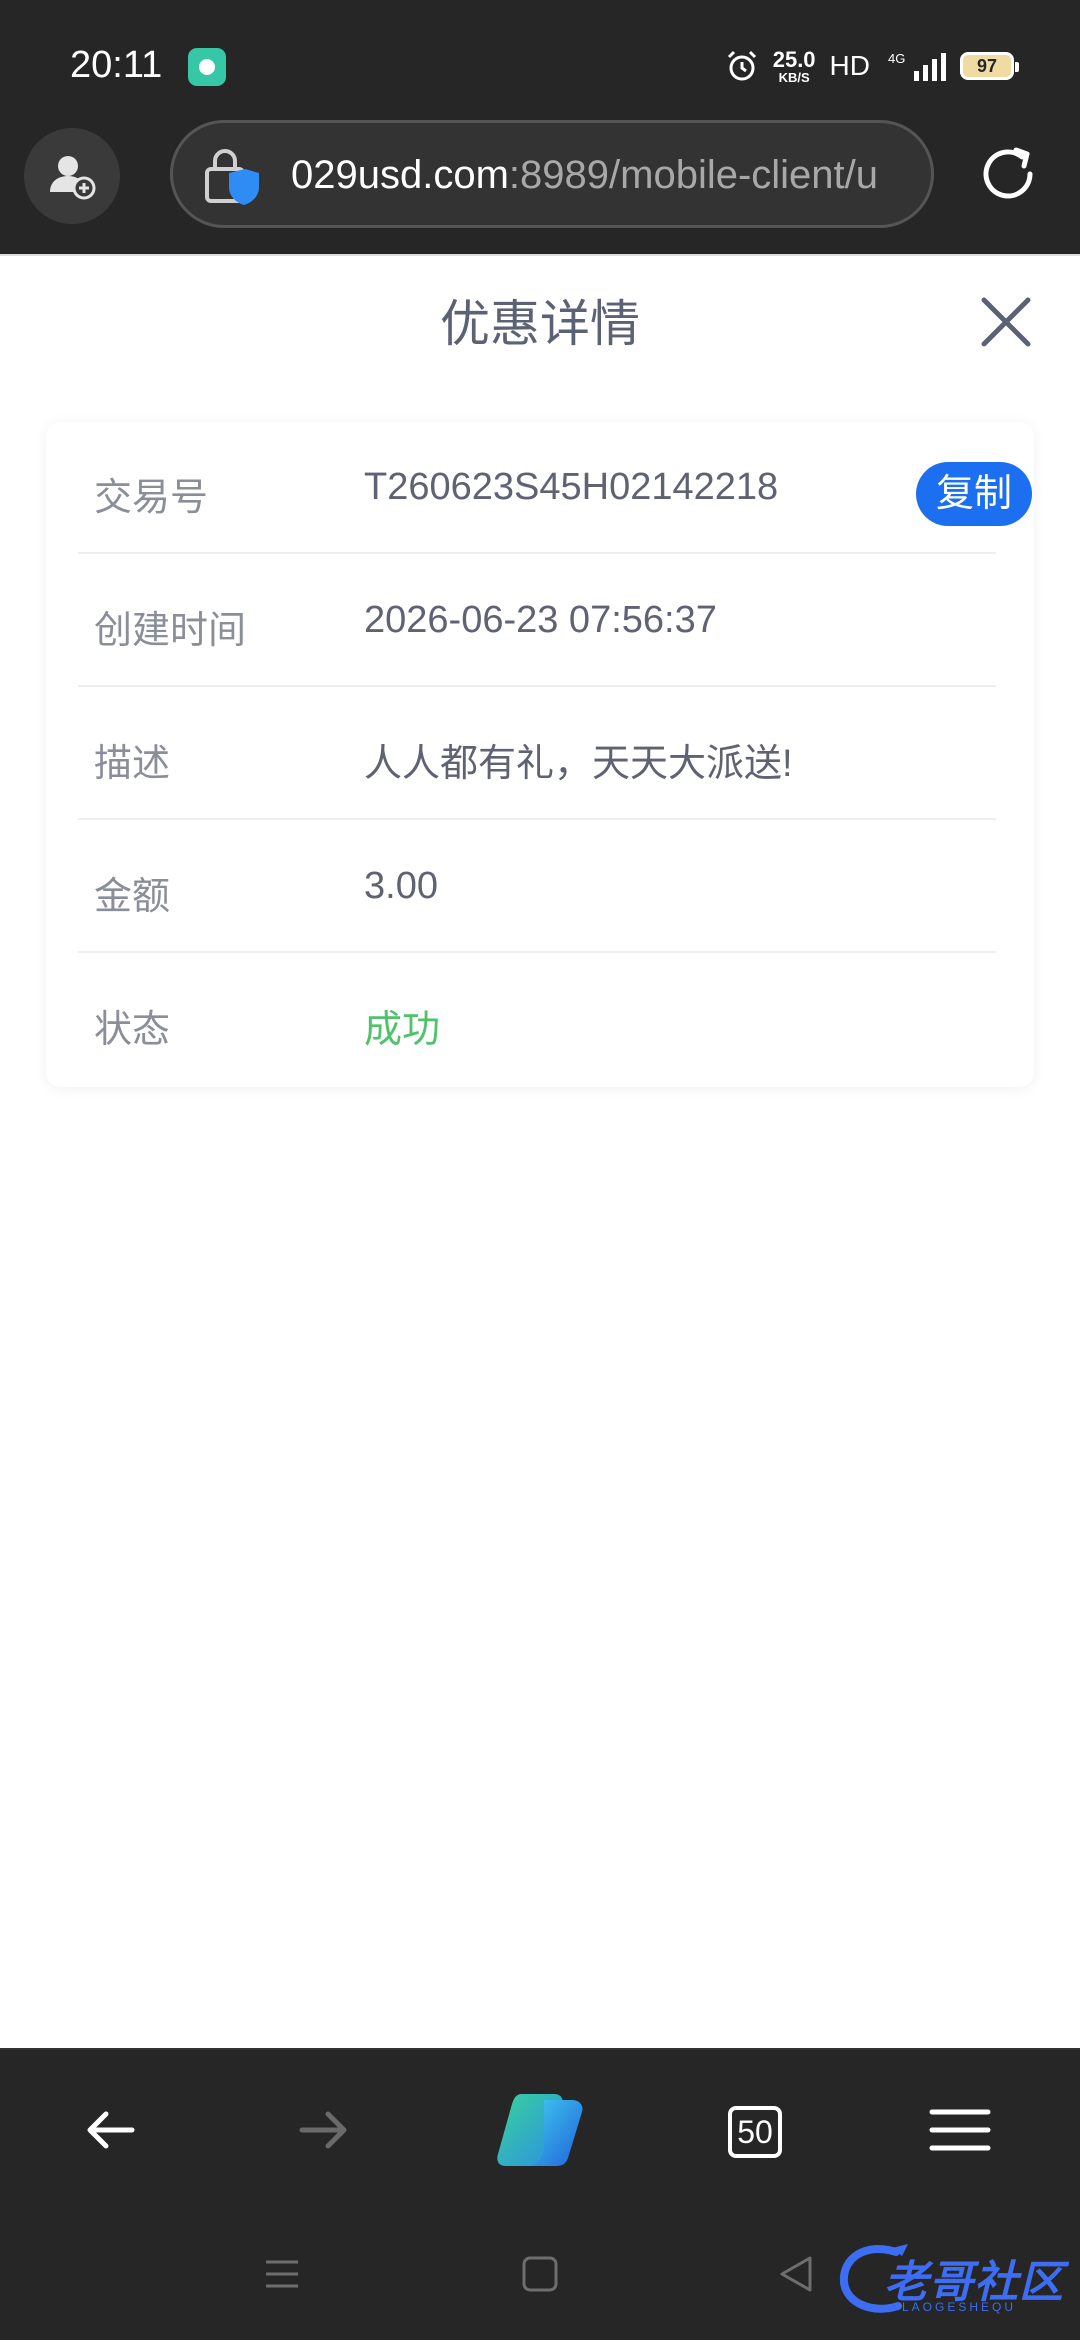  Describe the element at coordinates (540, 2274) in the screenshot. I see `home-icon` at that location.